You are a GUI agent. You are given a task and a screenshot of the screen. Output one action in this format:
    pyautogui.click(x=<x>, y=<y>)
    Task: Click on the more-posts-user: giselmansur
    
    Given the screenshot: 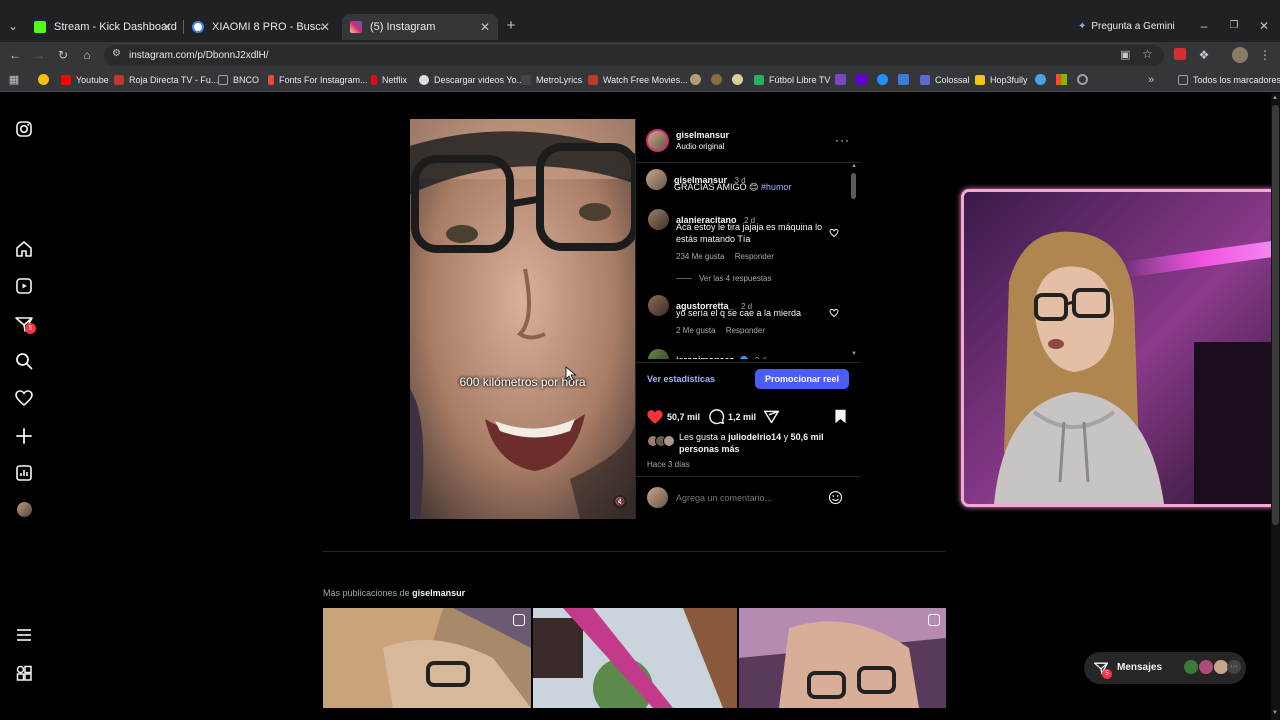 What is the action you would take?
    pyautogui.click(x=438, y=593)
    